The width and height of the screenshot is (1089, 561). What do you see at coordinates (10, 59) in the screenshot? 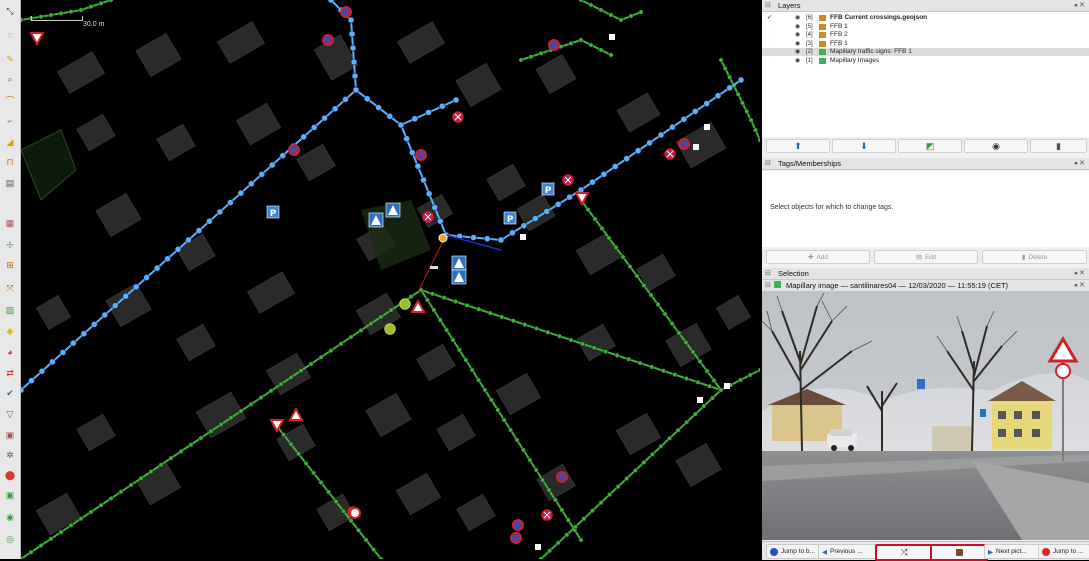
I see `draw-tool-icon: ✎` at bounding box center [10, 59].